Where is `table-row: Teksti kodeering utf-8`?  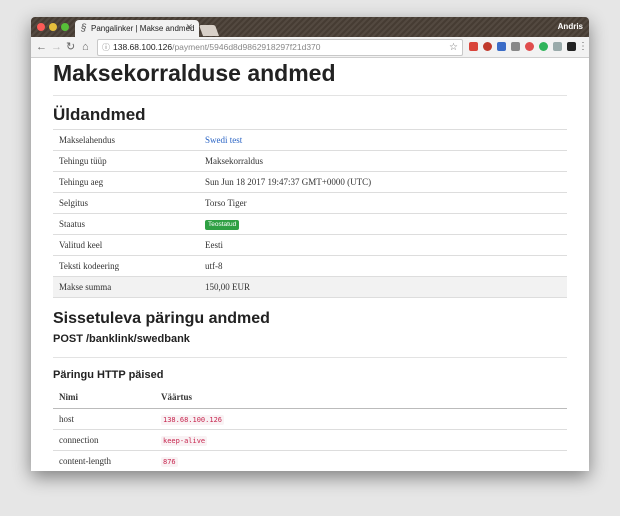
table-row: Teksti kodeering utf-8 is located at coordinates (310, 266).